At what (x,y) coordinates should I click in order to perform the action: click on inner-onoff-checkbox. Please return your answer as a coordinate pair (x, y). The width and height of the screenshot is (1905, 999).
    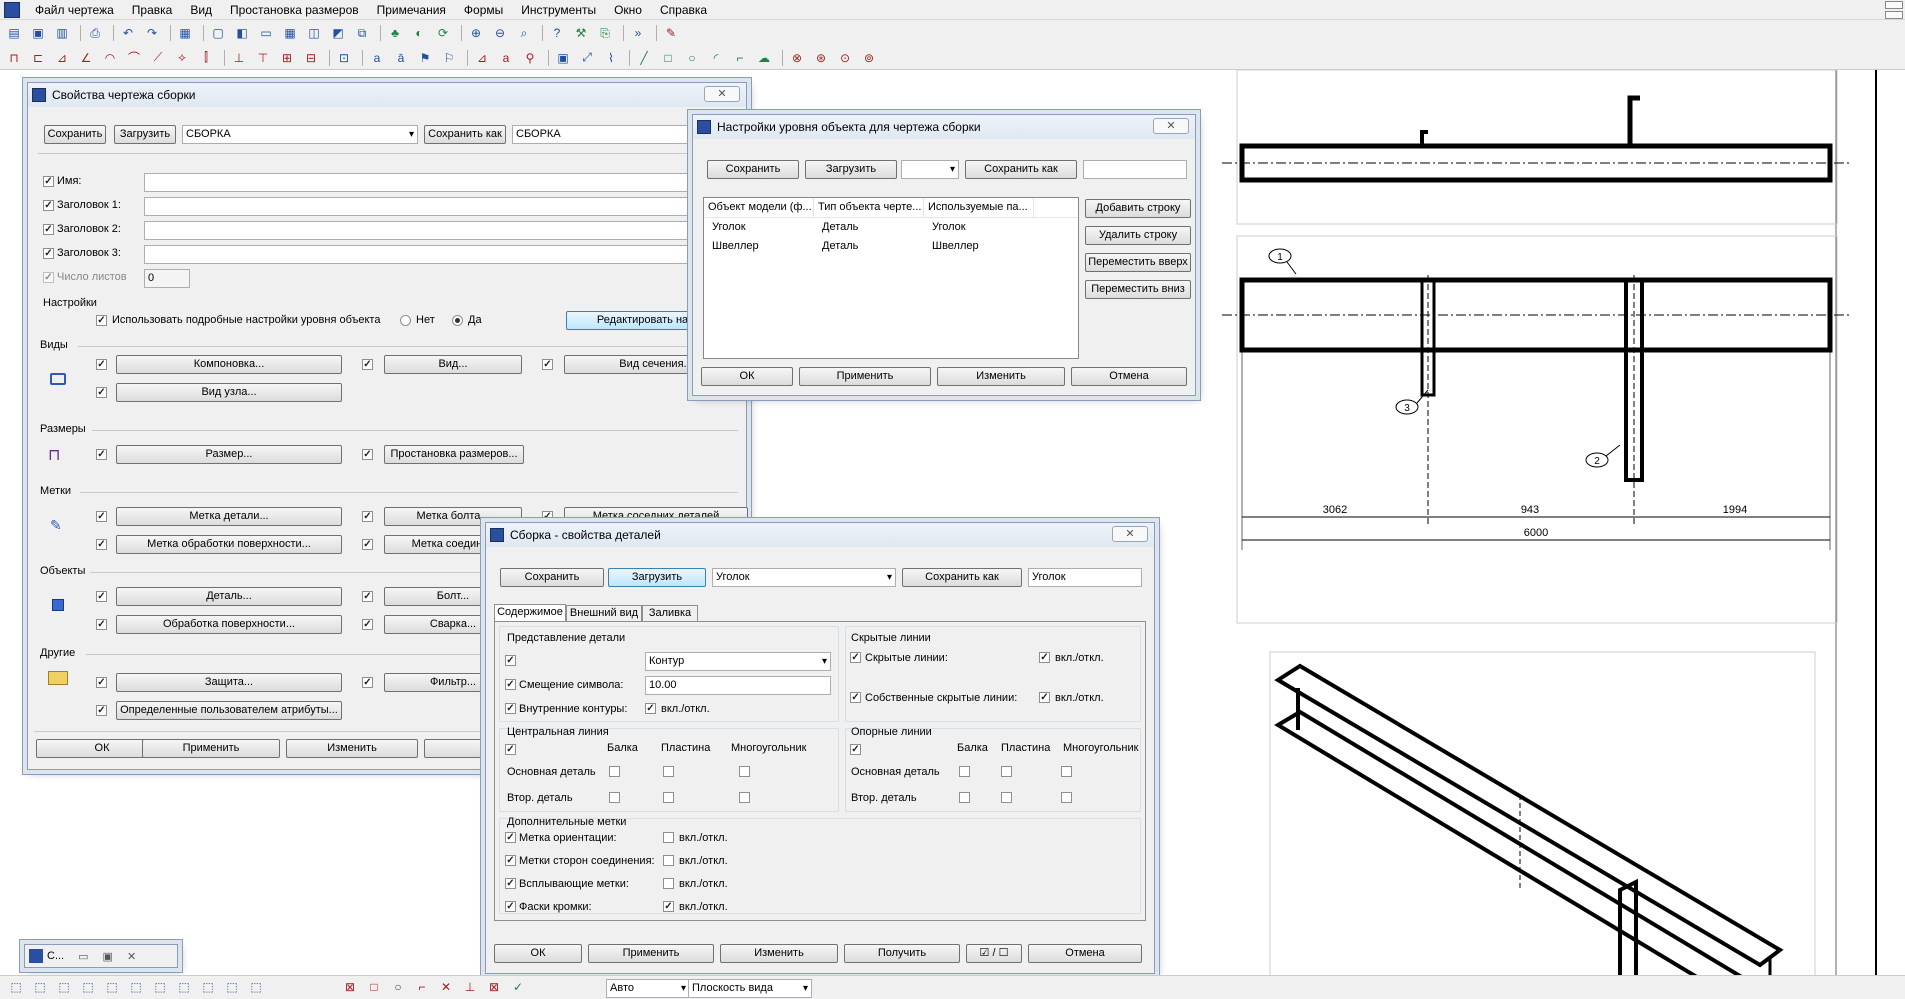
    Looking at the image, I should click on (650, 708).